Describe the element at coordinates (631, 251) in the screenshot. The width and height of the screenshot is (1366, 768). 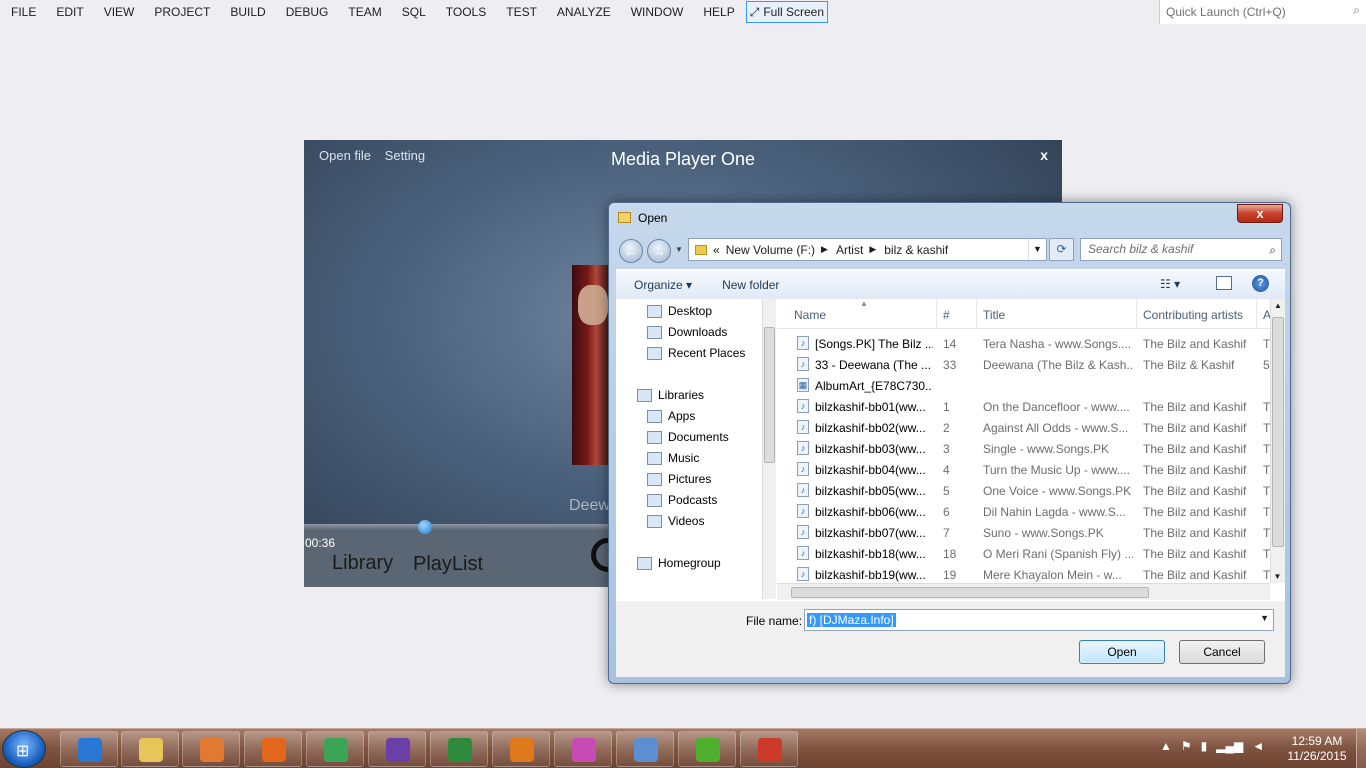
I see `back-arrow-icon: ←` at that location.